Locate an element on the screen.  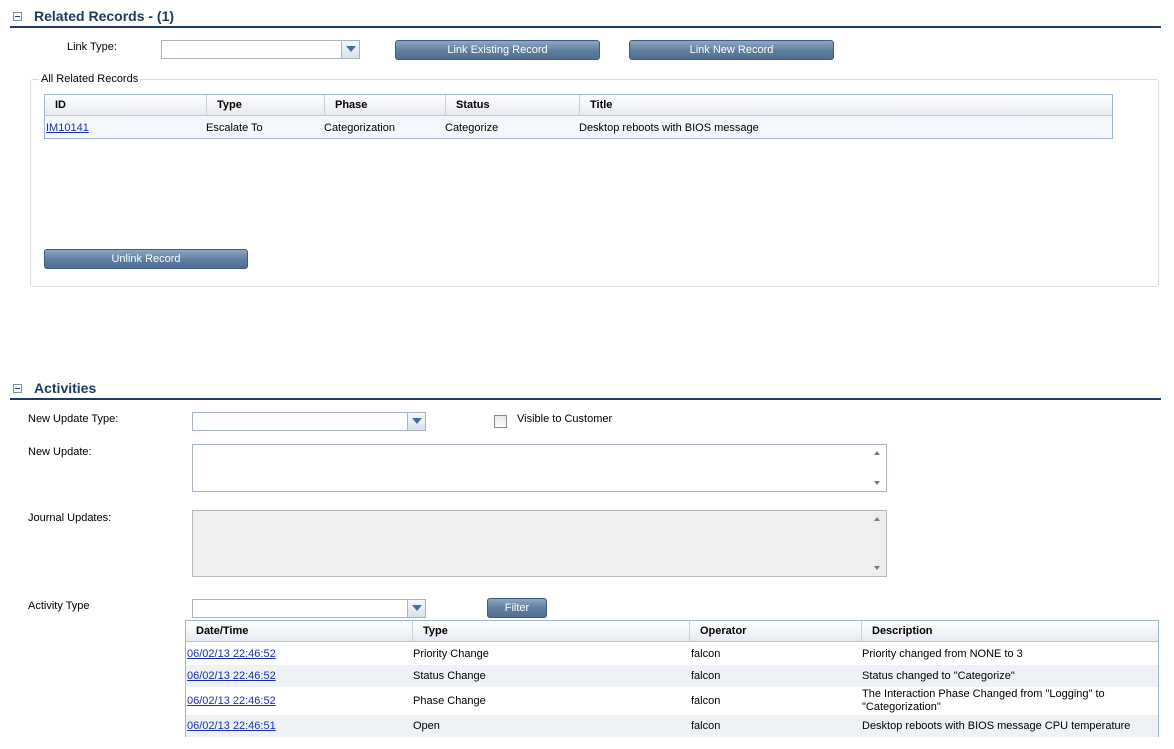
table-header: ID Type Phase Status Title is located at coordinates (578, 105).